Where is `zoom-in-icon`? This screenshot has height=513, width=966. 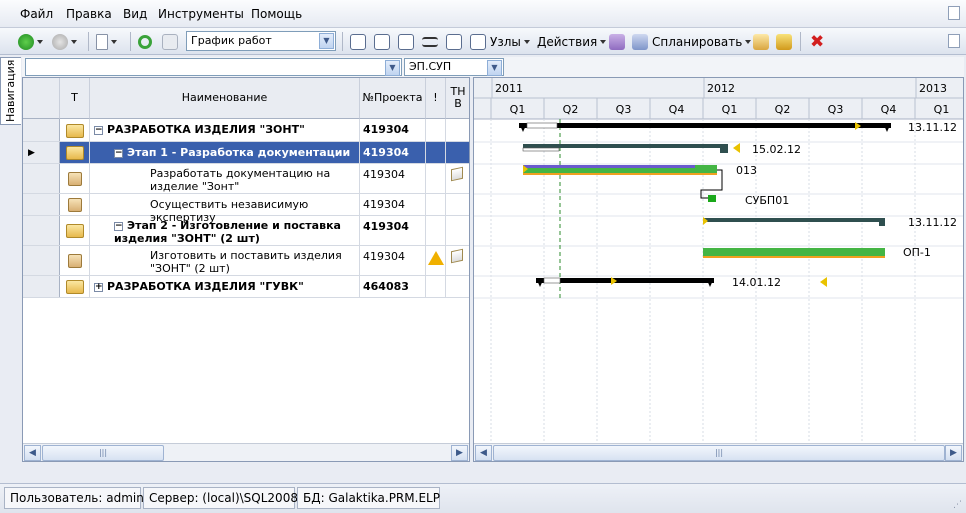 zoom-in-icon is located at coordinates (358, 41).